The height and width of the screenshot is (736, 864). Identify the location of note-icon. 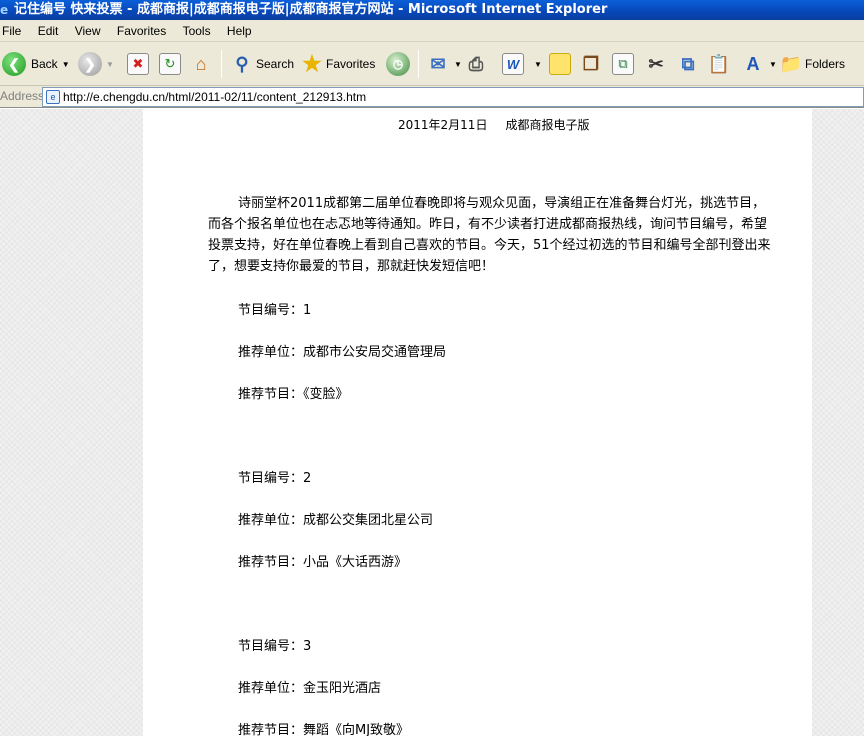
(560, 64).